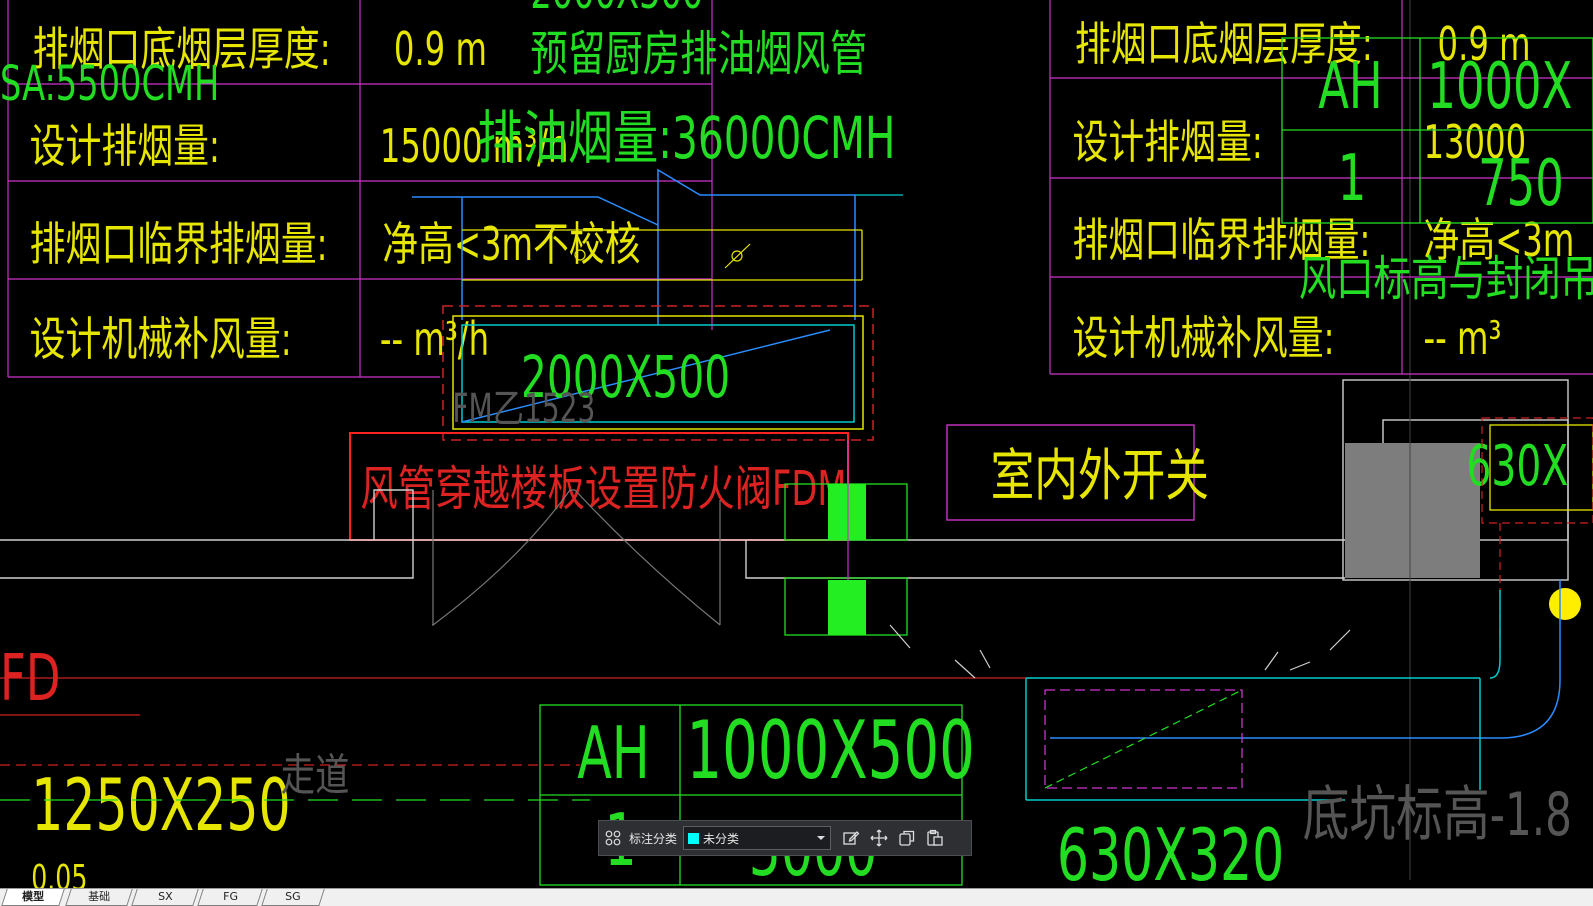 The width and height of the screenshot is (1593, 906). Describe the element at coordinates (1412, 510) in the screenshot. I see `column-fill` at that location.